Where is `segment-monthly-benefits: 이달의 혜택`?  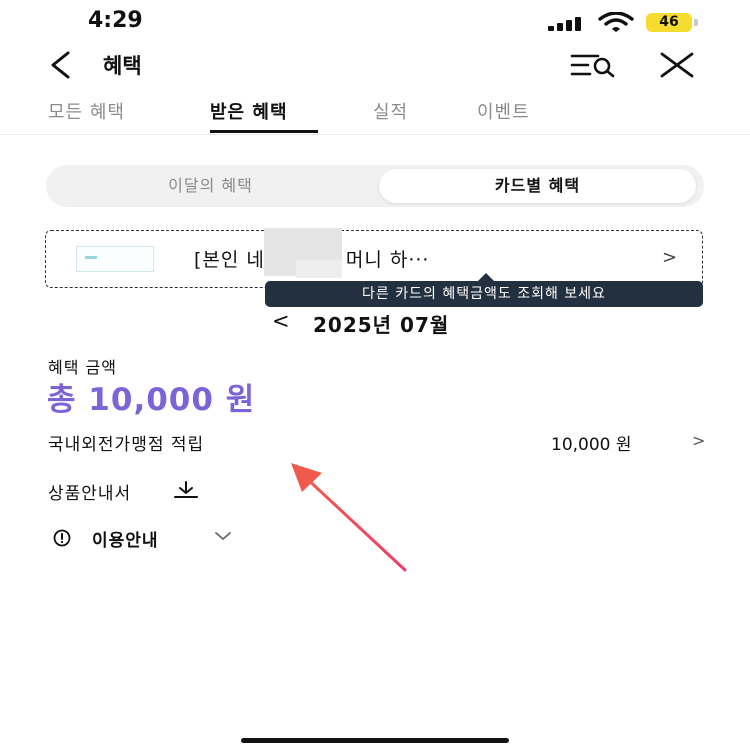
segment-monthly-benefits: 이달의 혜택 is located at coordinates (210, 186).